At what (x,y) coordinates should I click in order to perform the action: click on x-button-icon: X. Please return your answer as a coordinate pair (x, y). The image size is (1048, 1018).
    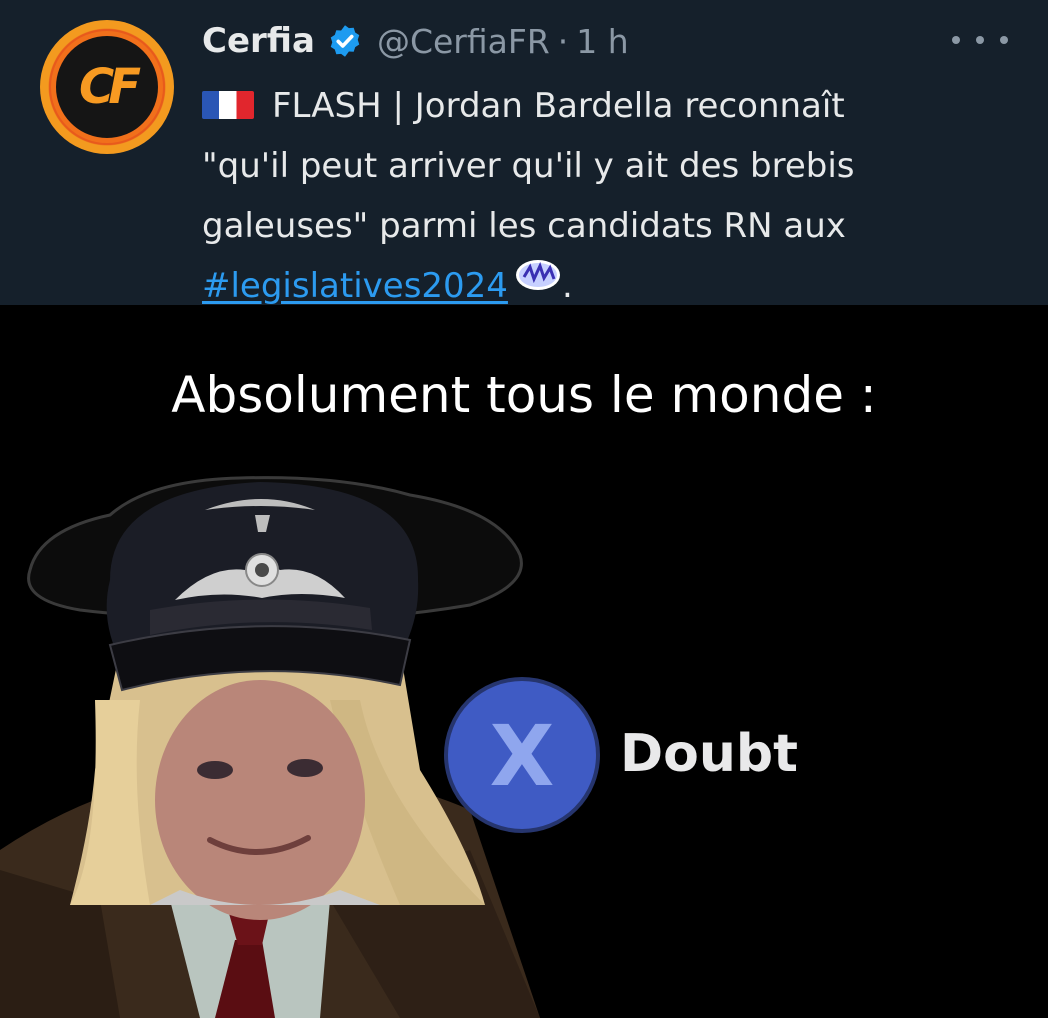
    Looking at the image, I should click on (522, 755).